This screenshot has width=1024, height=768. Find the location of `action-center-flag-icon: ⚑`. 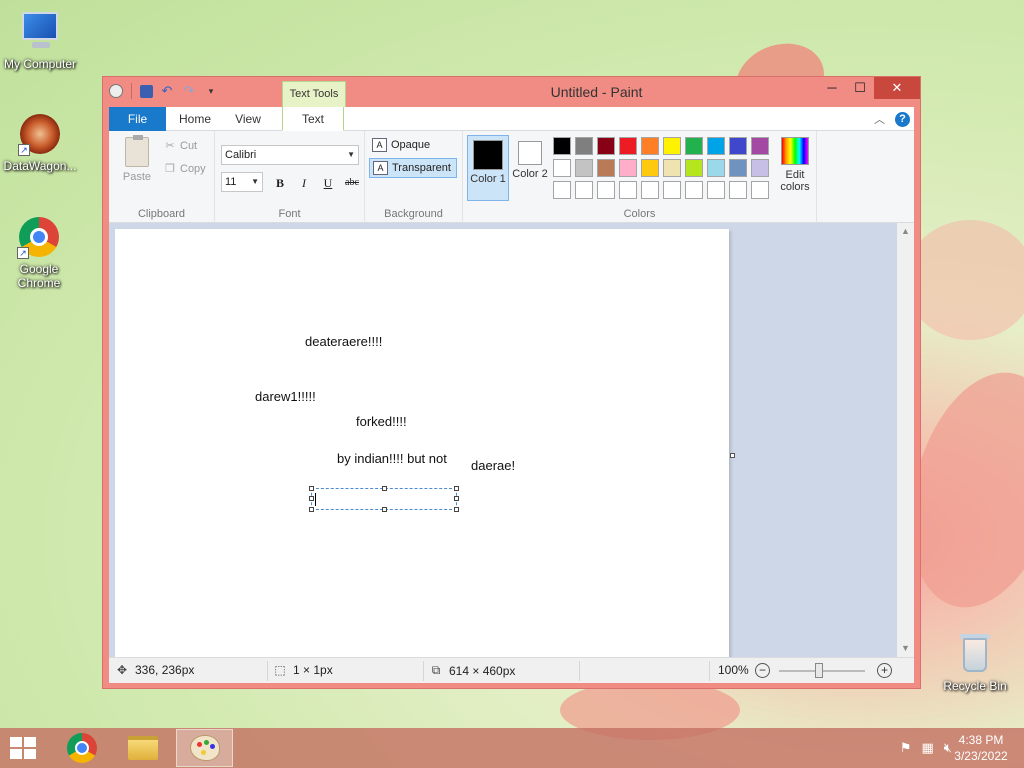

action-center-flag-icon: ⚑ is located at coordinates (906, 748).